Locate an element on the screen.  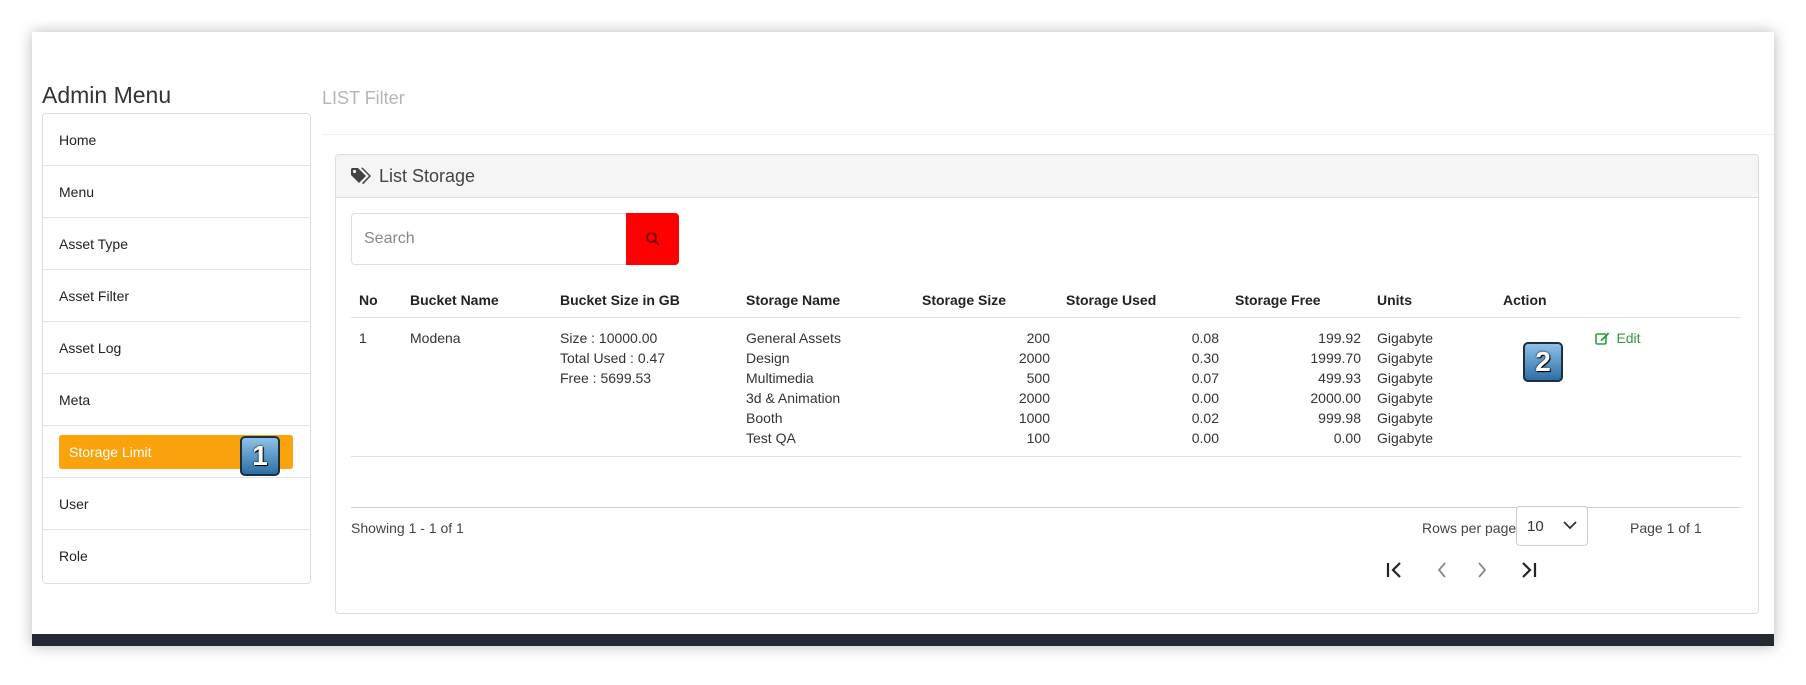
cell-no: 1 is located at coordinates (376, 387).